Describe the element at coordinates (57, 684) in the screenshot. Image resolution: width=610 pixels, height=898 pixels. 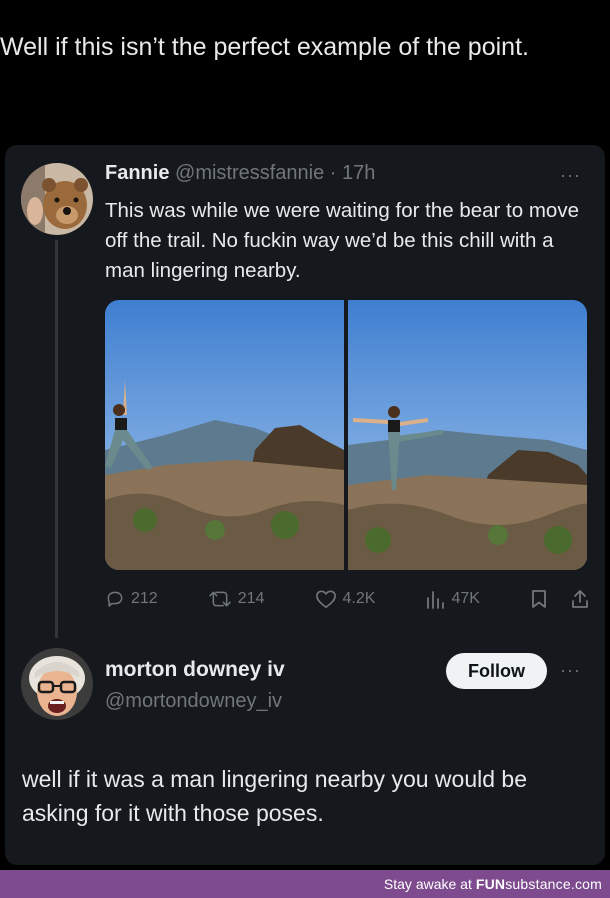
I see `morton-avatar` at that location.